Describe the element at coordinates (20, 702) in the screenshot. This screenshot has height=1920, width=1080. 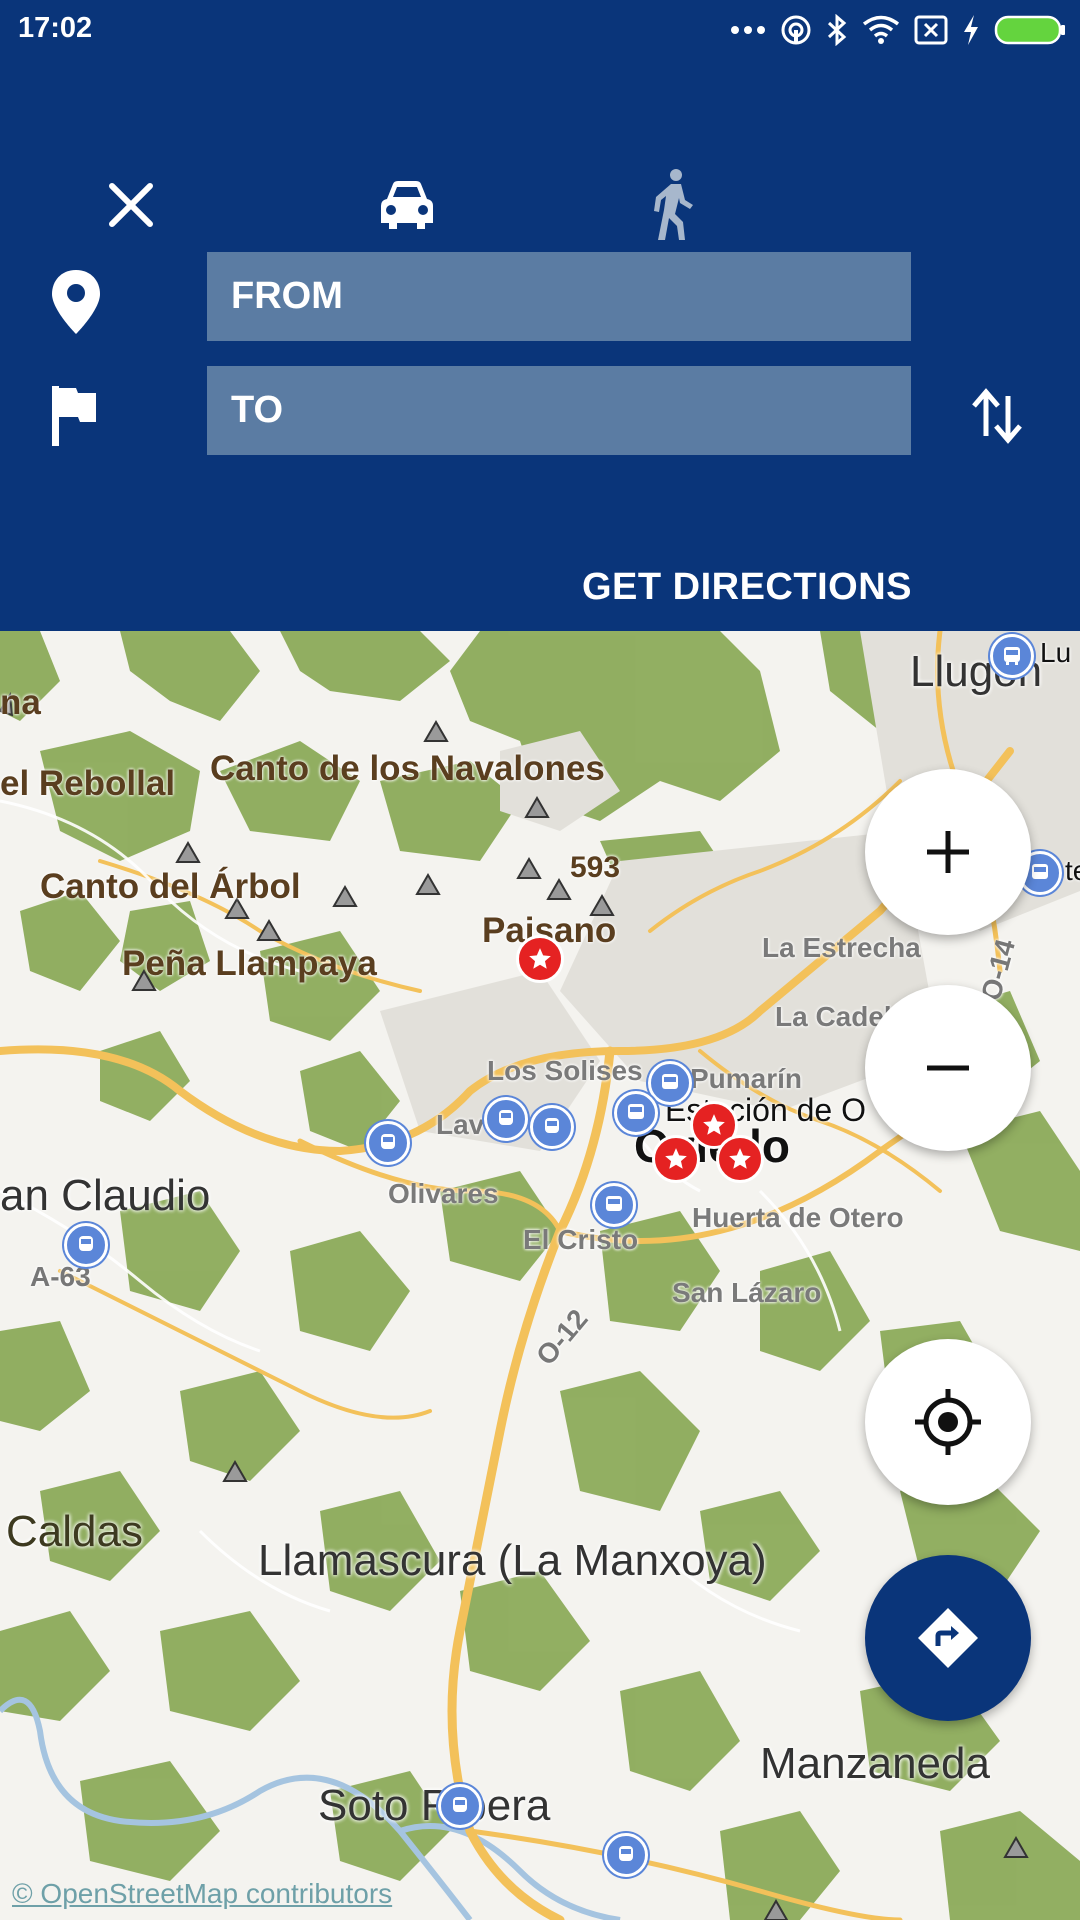
I see `map-label: na` at that location.